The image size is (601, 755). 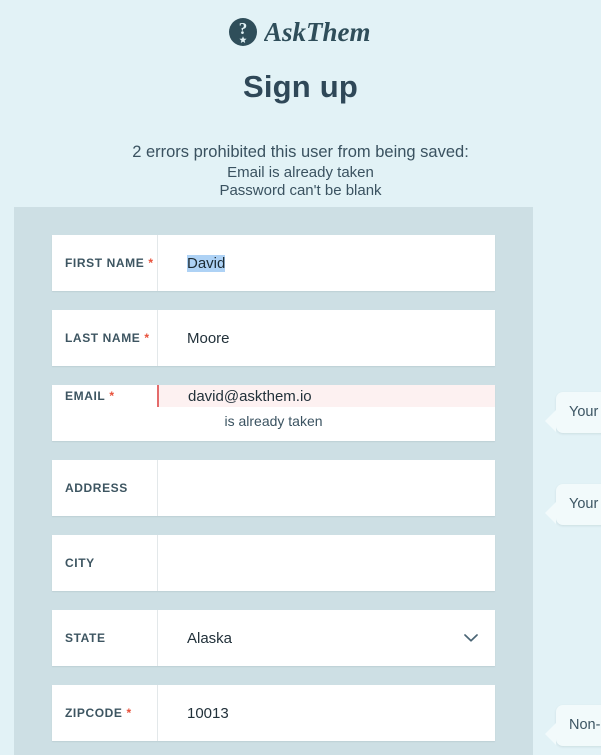 What do you see at coordinates (210, 638) in the screenshot?
I see `state-value: Alaska` at bounding box center [210, 638].